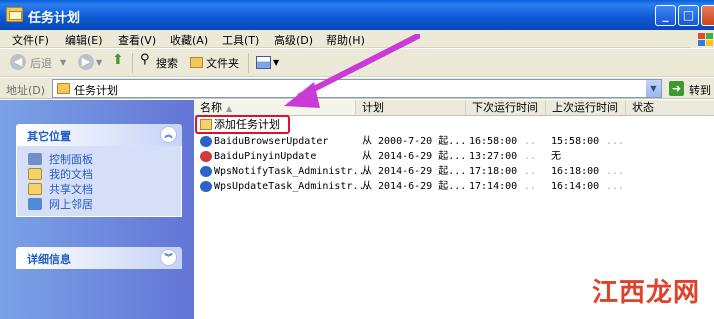 The height and width of the screenshot is (319, 714). I want to click on maximize-button: □, so click(688, 15).